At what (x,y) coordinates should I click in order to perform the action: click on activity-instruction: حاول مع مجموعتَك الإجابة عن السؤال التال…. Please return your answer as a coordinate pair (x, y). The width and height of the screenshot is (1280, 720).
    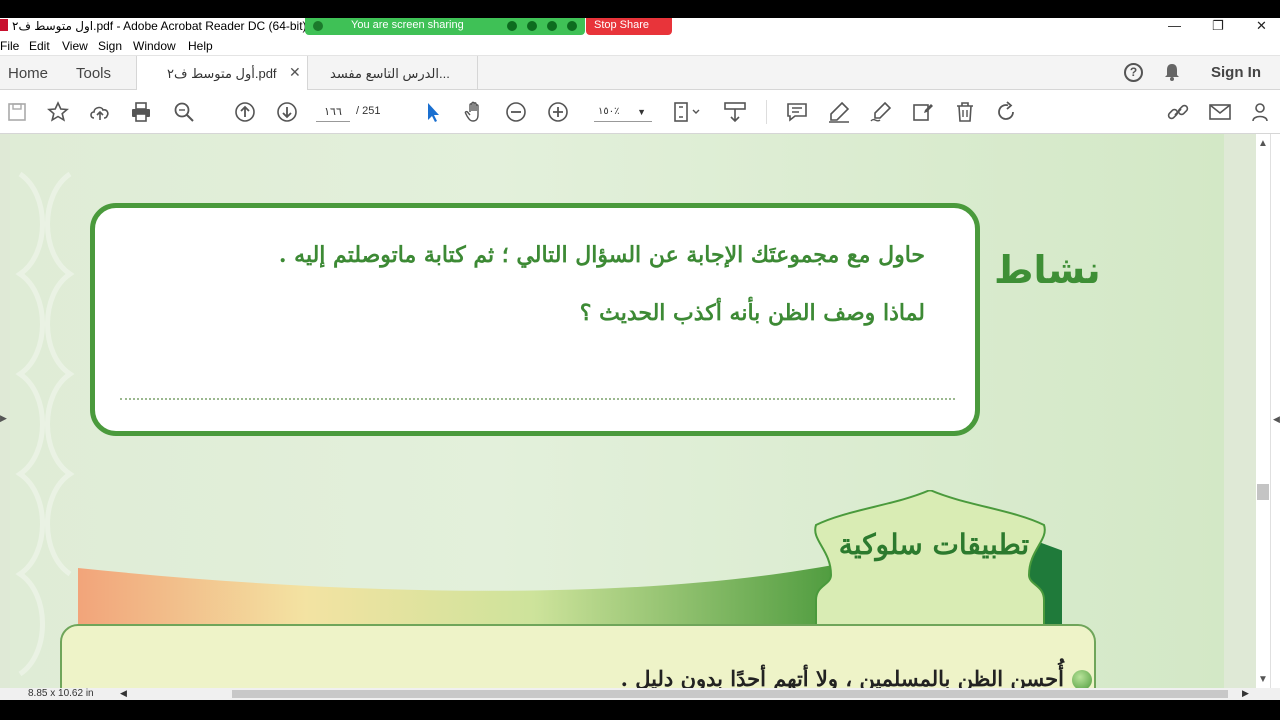
    Looking at the image, I should click on (601, 255).